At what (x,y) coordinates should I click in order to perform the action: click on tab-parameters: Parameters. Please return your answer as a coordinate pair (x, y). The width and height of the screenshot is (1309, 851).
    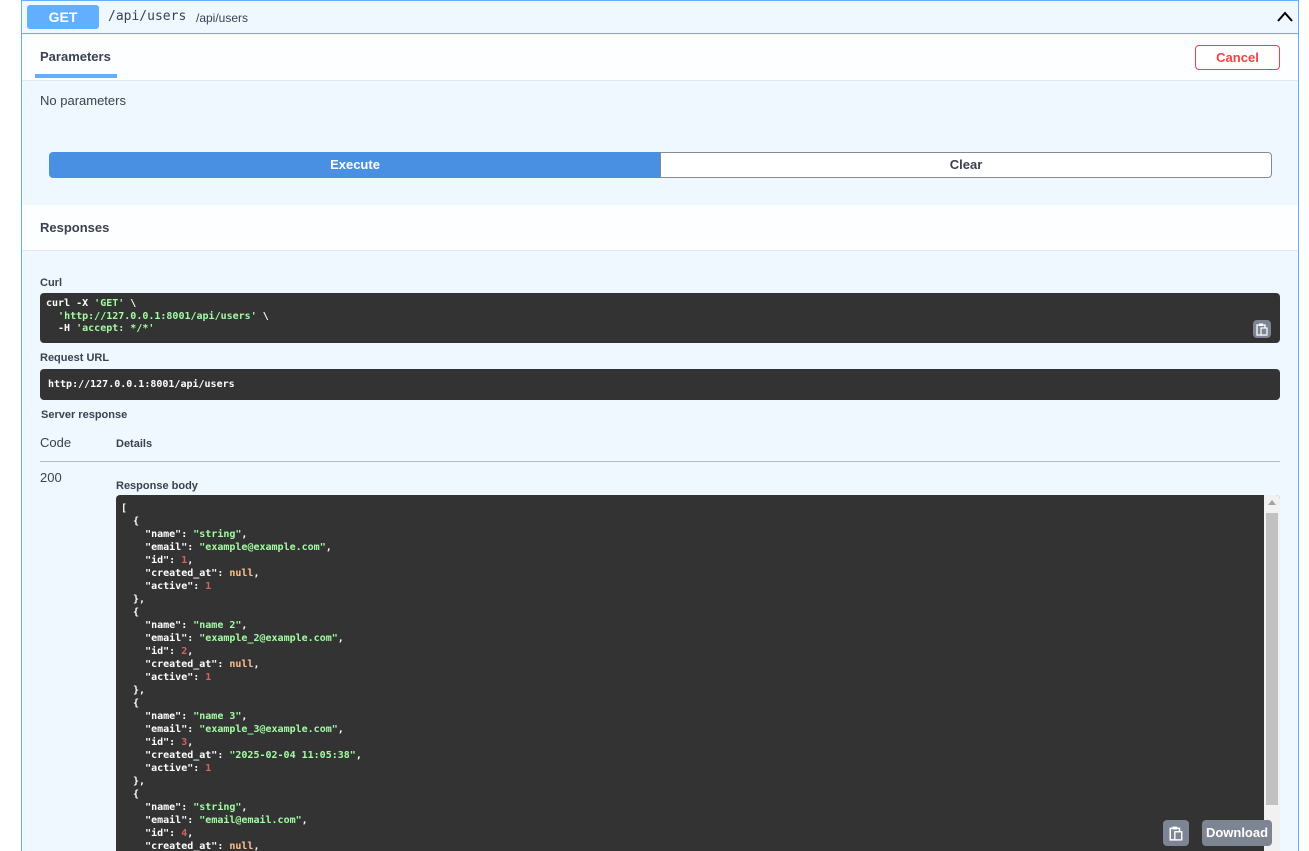
    Looking at the image, I should click on (75, 56).